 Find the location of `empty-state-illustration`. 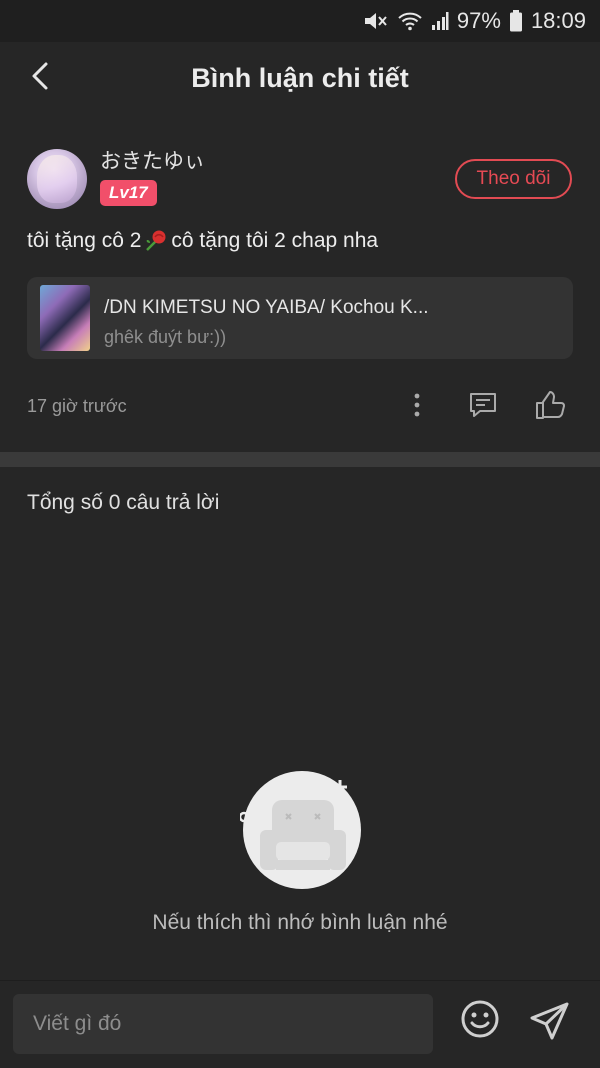

empty-state-illustration is located at coordinates (301, 832).